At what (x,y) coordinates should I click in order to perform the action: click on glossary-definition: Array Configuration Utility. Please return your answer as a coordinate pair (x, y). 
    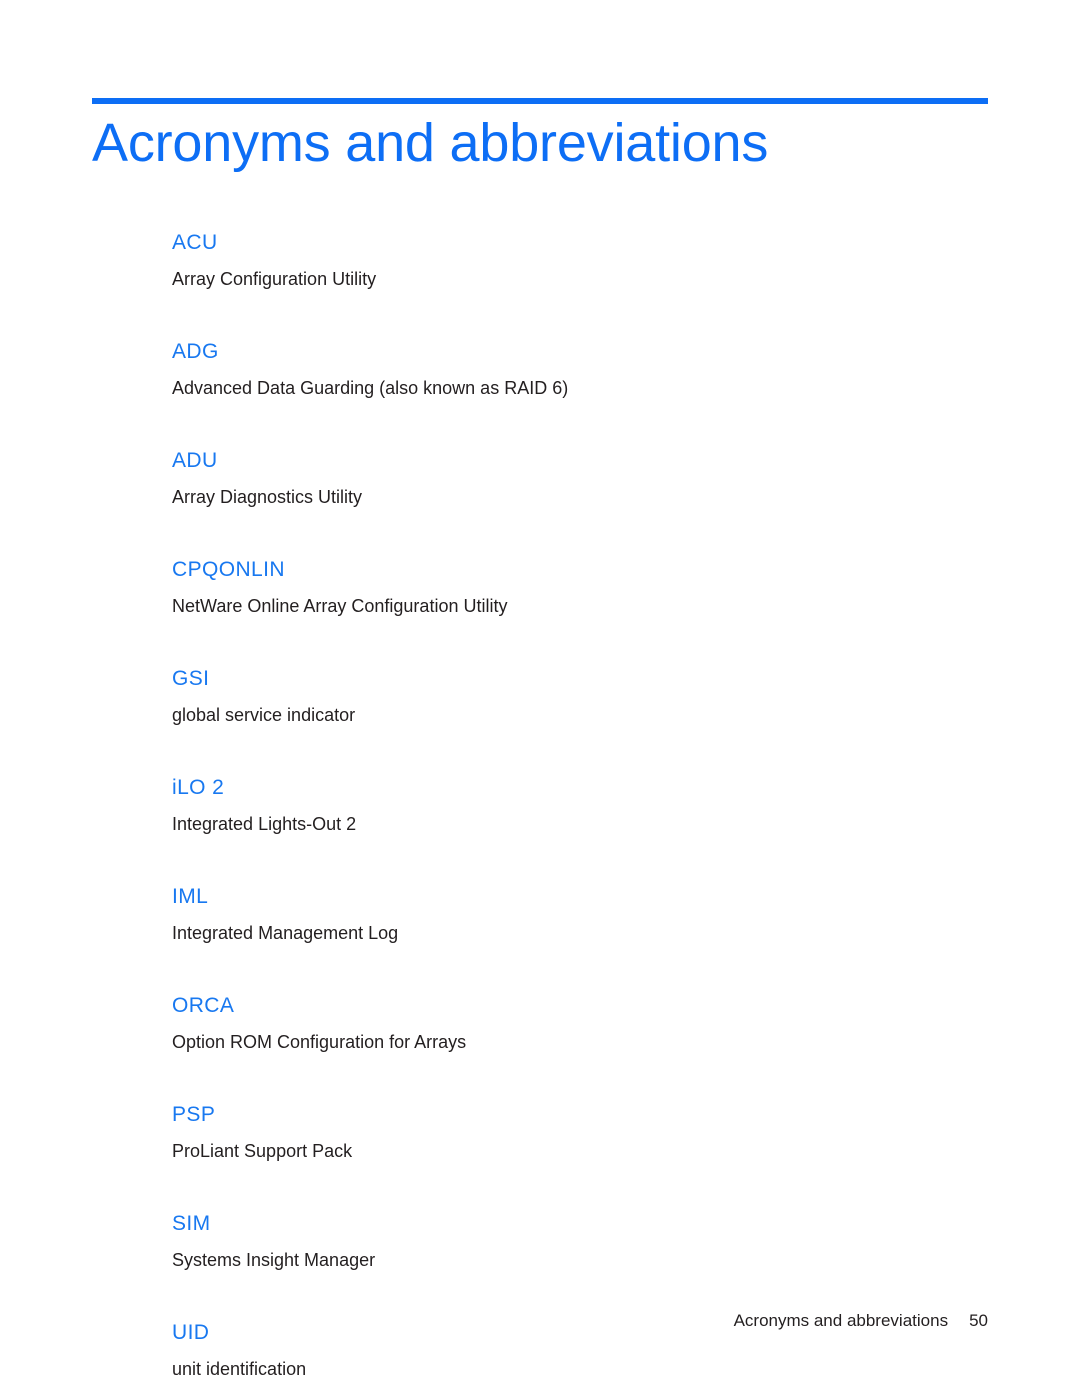
    Looking at the image, I should click on (274, 279).